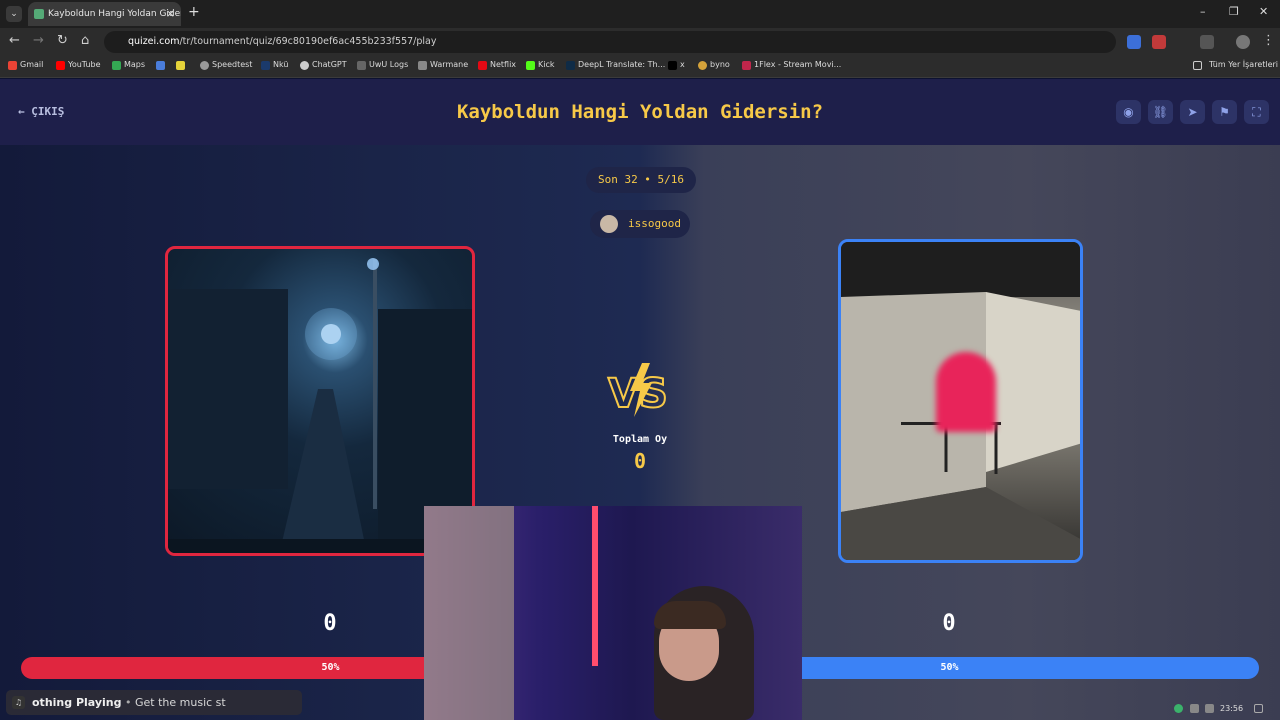 Image resolution: width=1280 pixels, height=720 pixels. Describe the element at coordinates (330, 623) in the screenshot. I see `left-score: 0` at that location.